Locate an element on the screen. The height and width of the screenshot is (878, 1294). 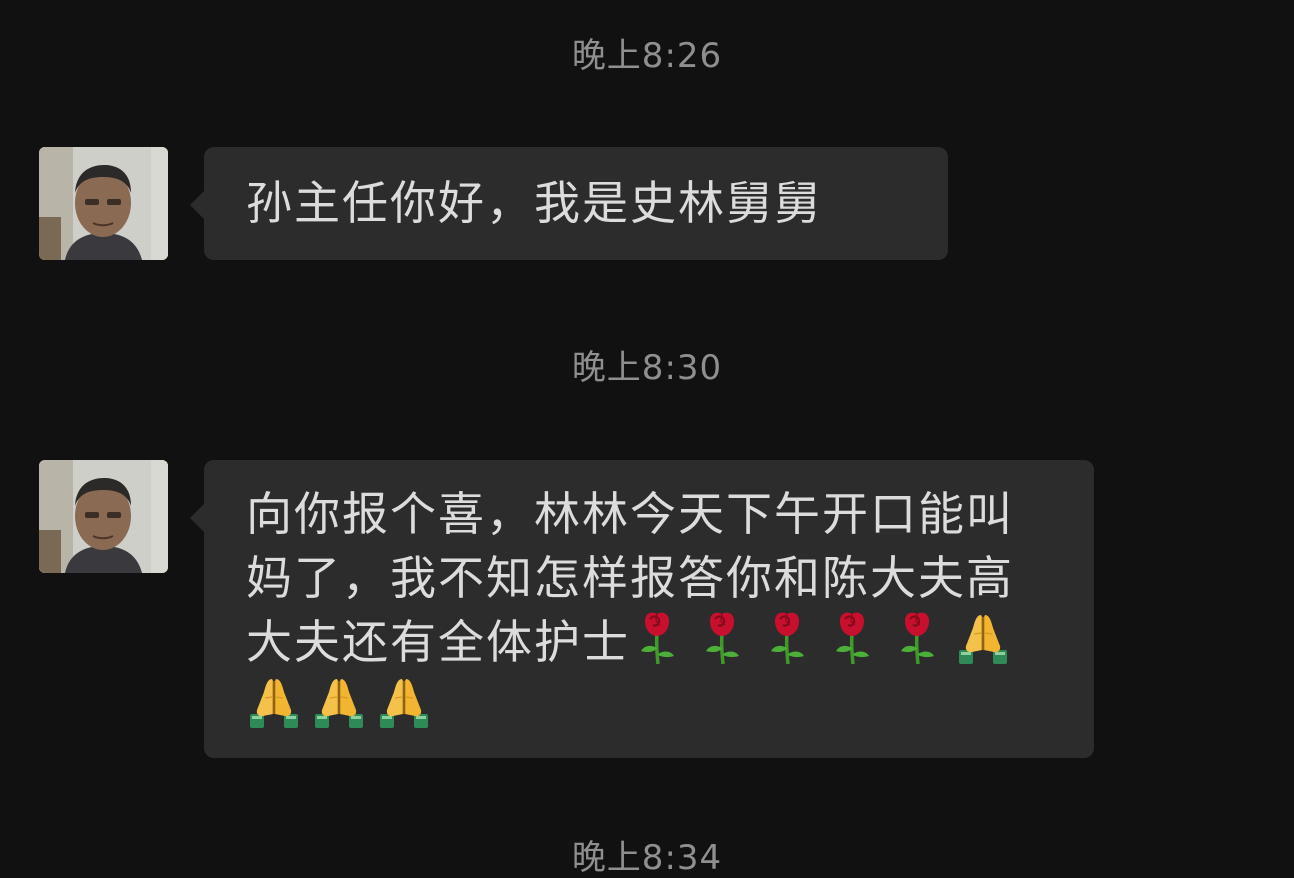
message-bubble: 孙主任你好，我是史林舅舅 is located at coordinates (569, 203).